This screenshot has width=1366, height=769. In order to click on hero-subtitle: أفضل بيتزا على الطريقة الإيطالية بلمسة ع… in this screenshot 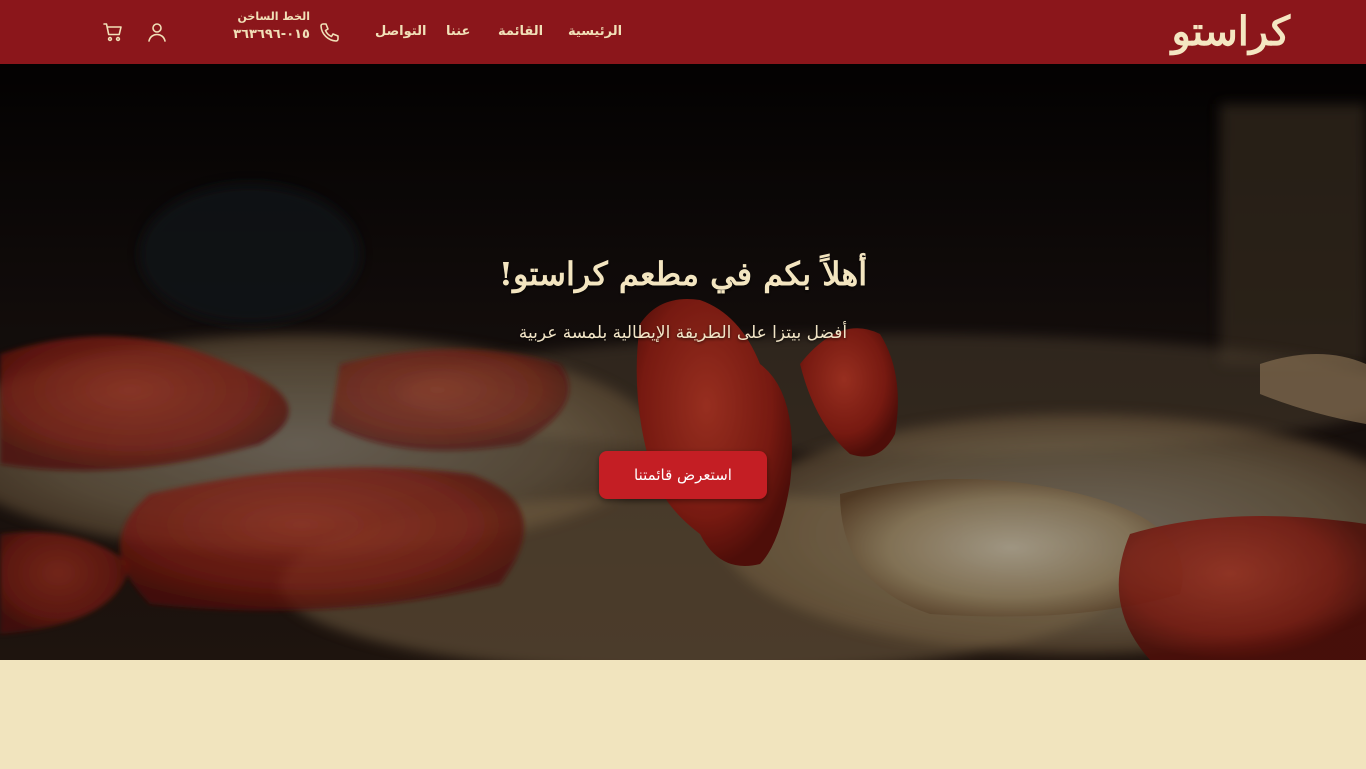, I will do `click(683, 333)`.